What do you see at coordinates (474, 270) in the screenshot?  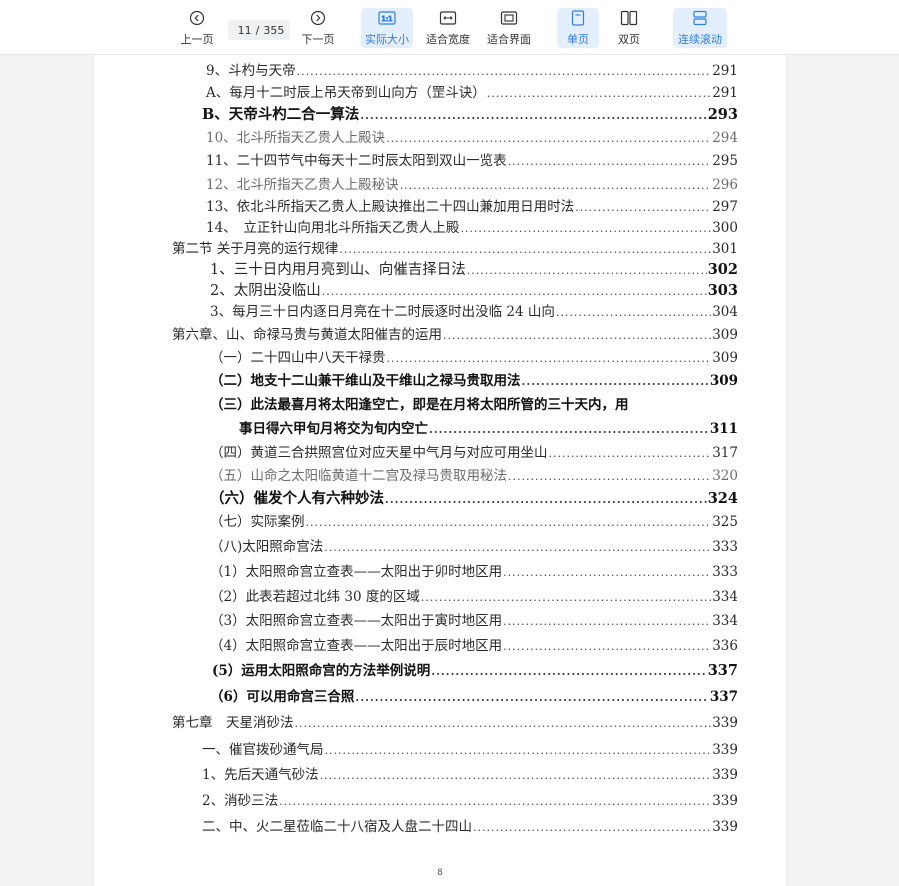 I see `toc-entry: 1、三十日内用月亮到山、向催吉择日法302` at bounding box center [474, 270].